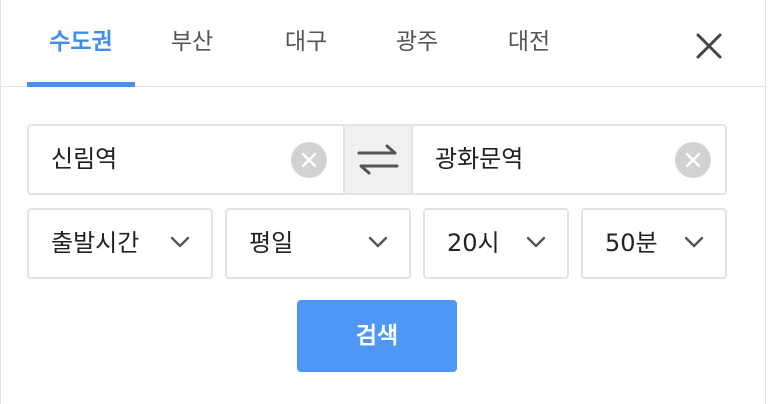  I want to click on tab-busan: 부산, so click(192, 43).